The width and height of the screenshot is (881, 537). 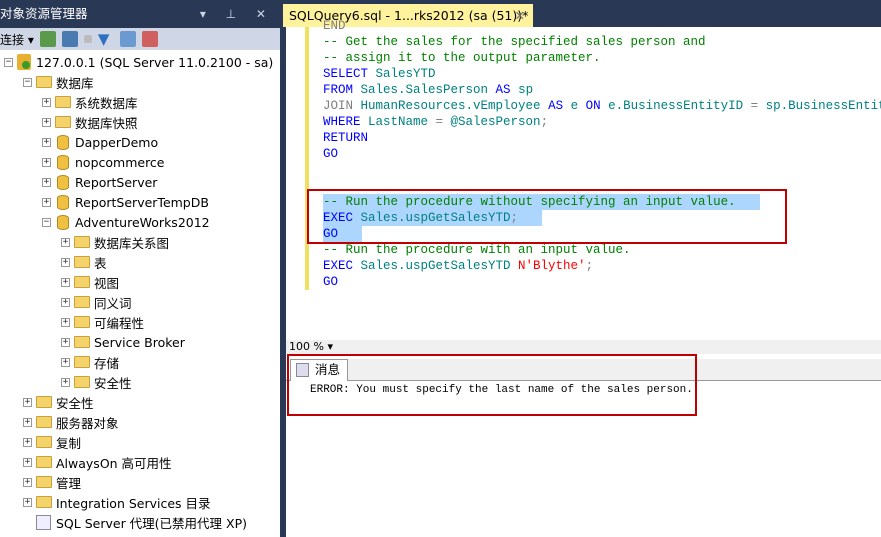 I want to click on tree-node: SQL Server 代理(已禁用代理 XP), so click(x=135, y=522).